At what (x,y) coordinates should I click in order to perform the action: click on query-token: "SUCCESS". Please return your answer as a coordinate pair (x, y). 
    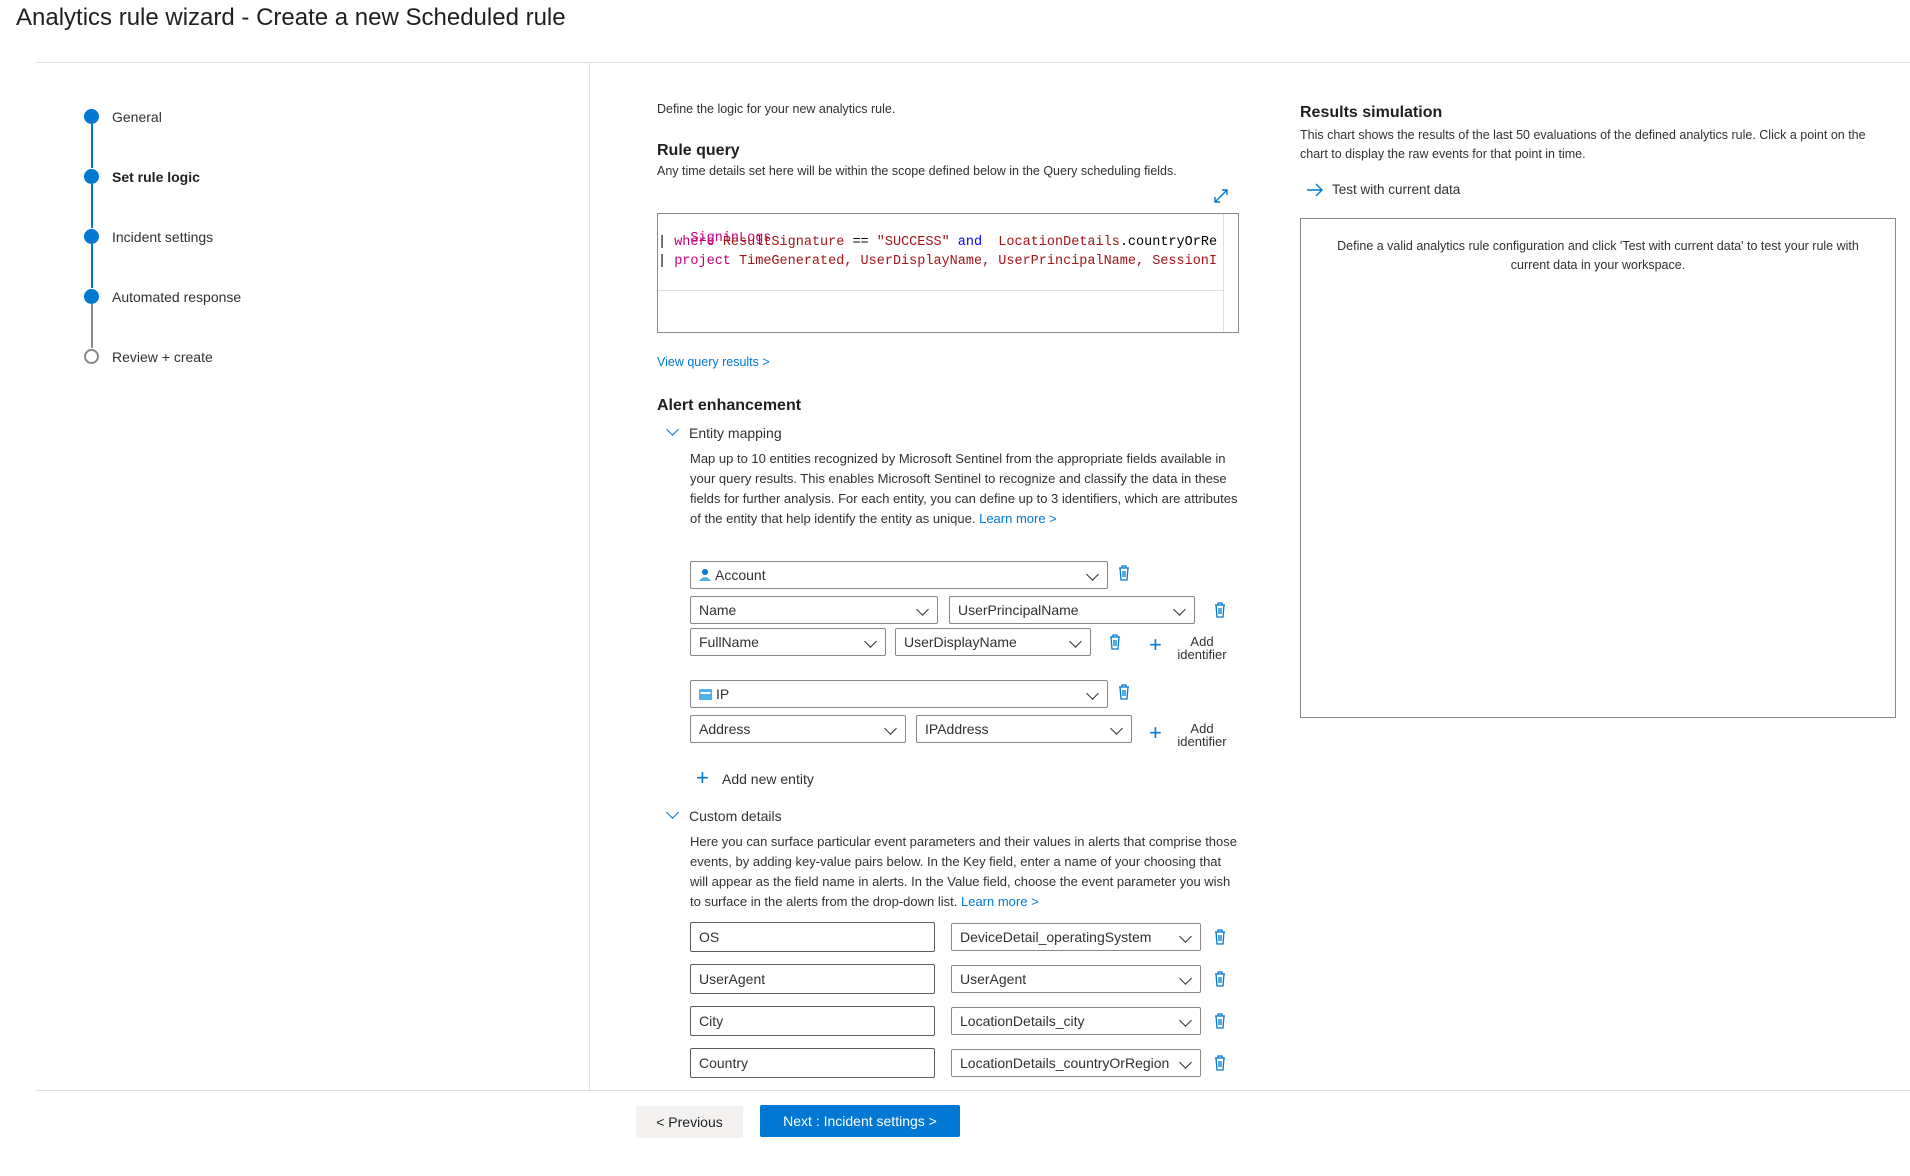
    Looking at the image, I should click on (913, 242).